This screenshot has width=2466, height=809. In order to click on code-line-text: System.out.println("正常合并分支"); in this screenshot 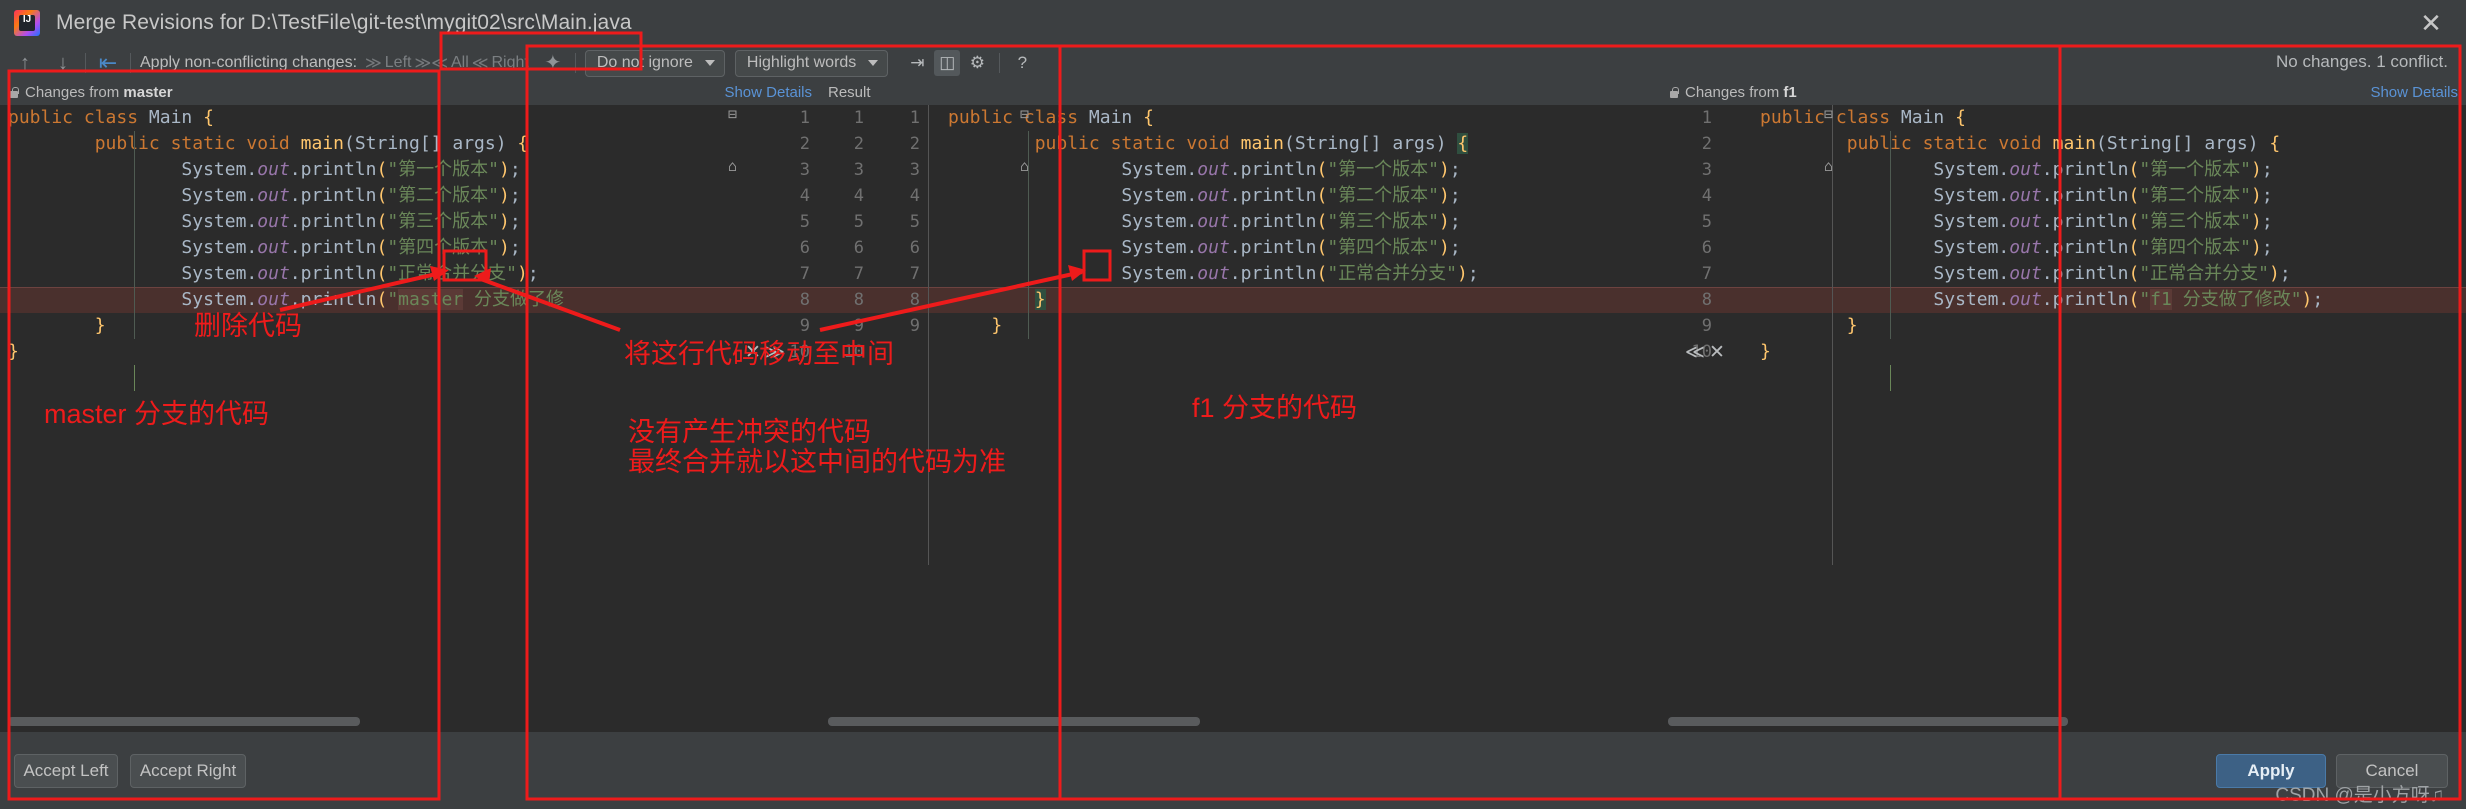, I will do `click(360, 273)`.